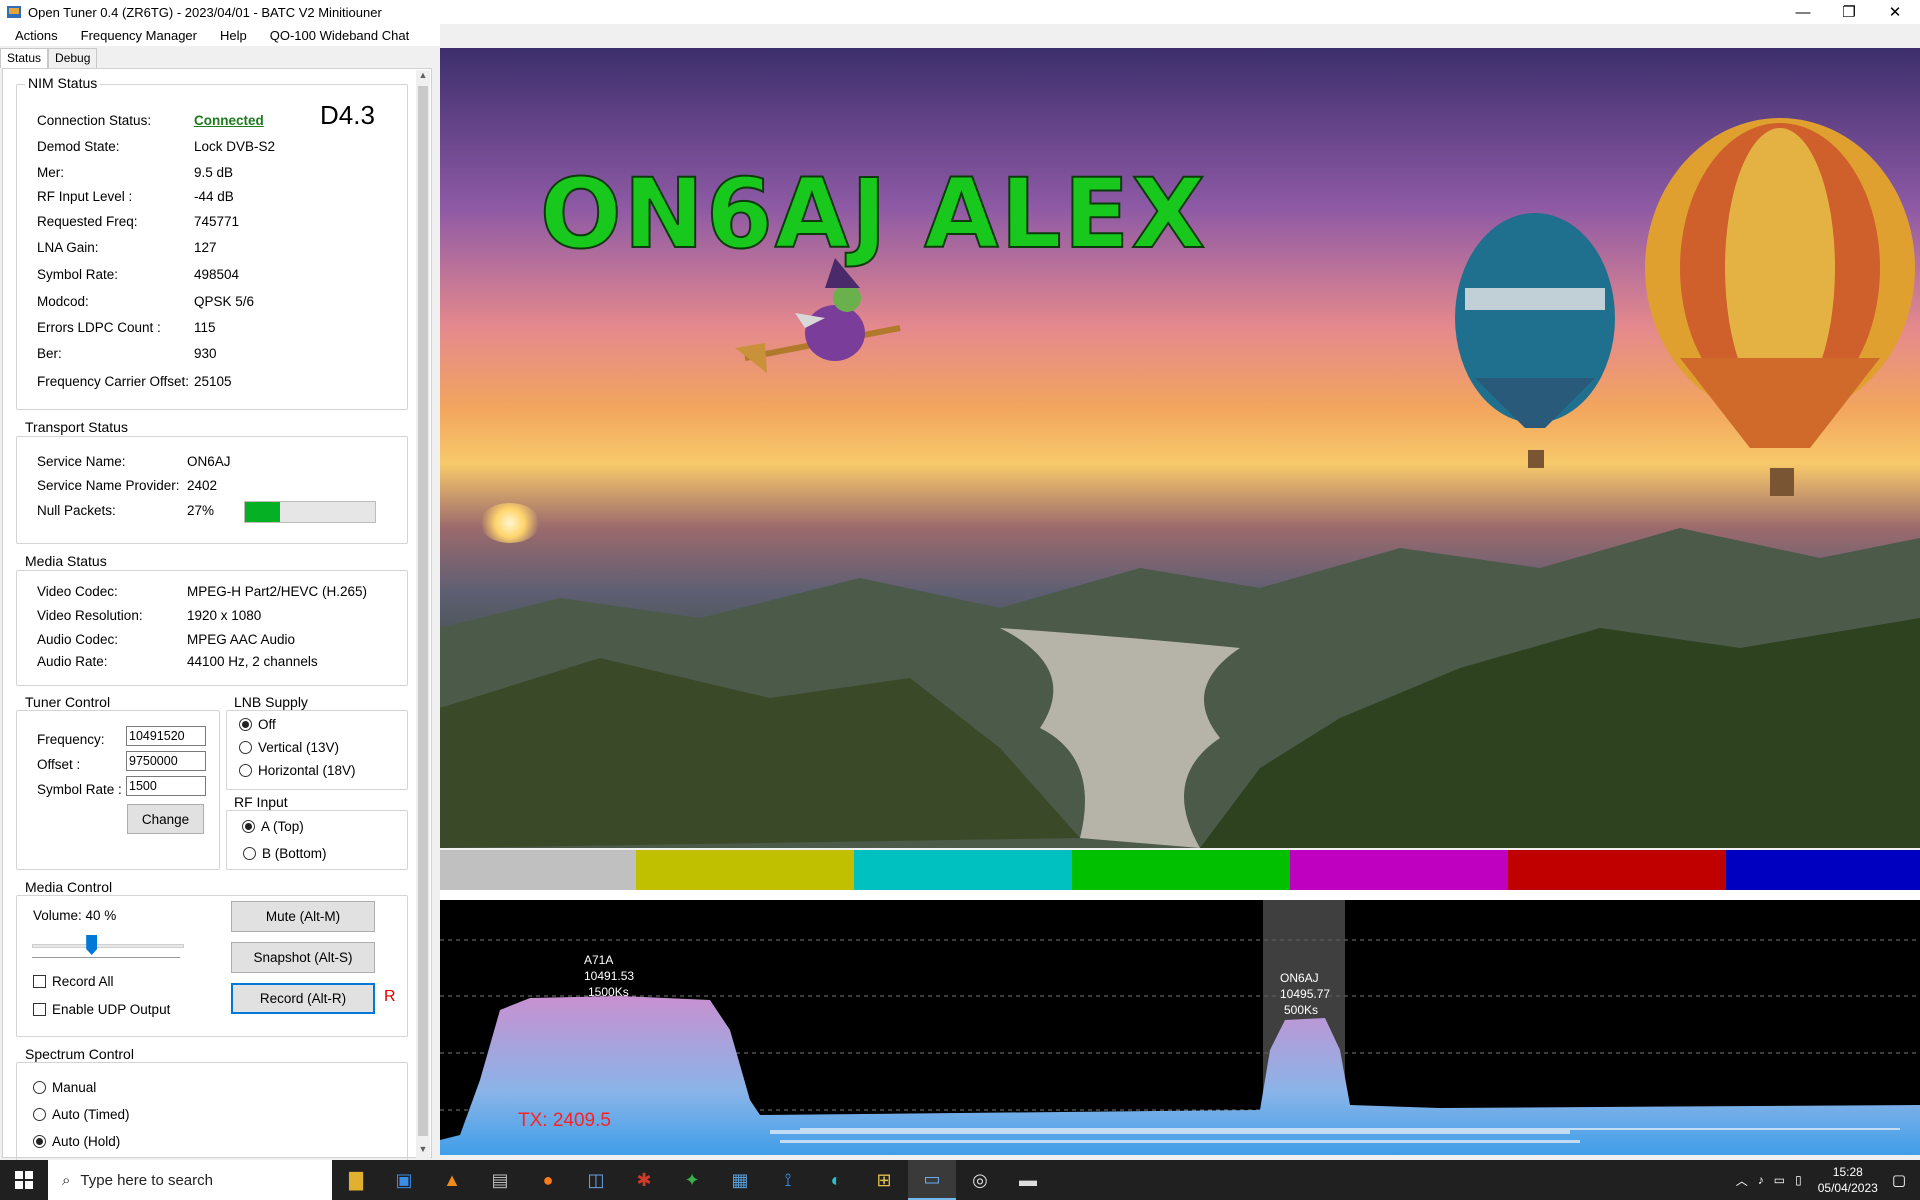  Describe the element at coordinates (217, 221) in the screenshot. I see `requested-freq-value: 745771` at that location.